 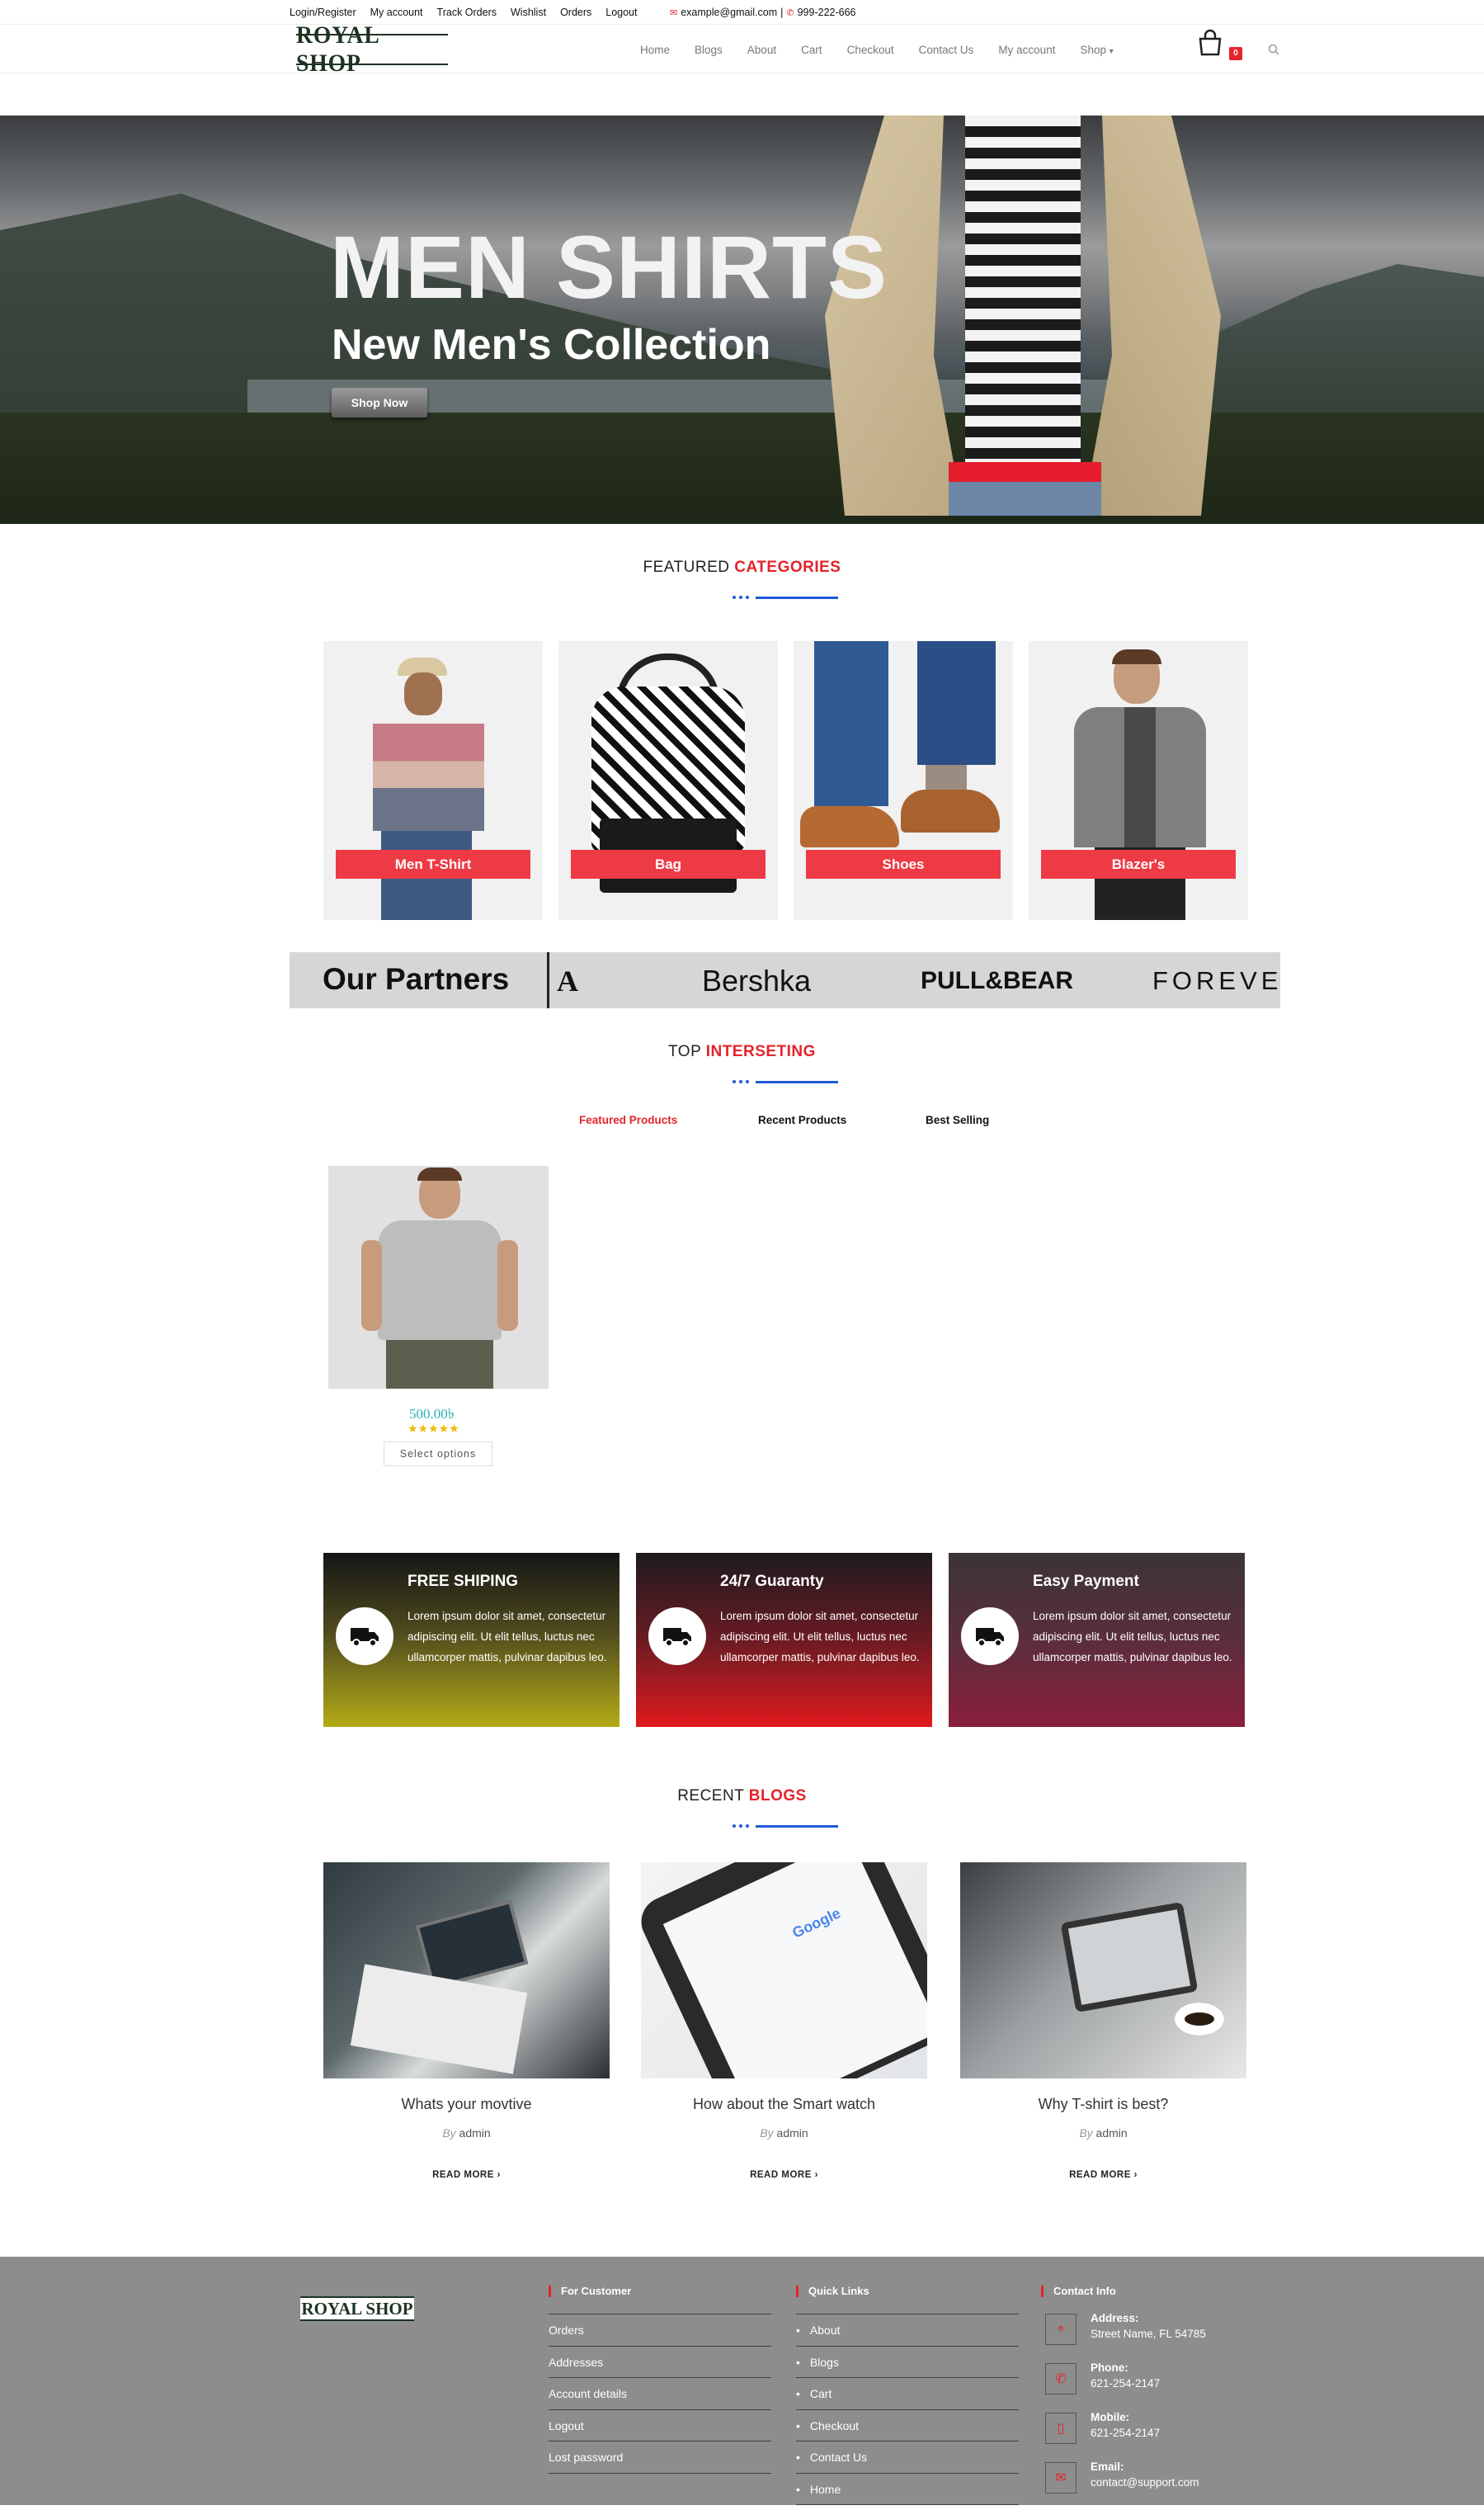 I want to click on cart-button: 0, so click(x=1219, y=45).